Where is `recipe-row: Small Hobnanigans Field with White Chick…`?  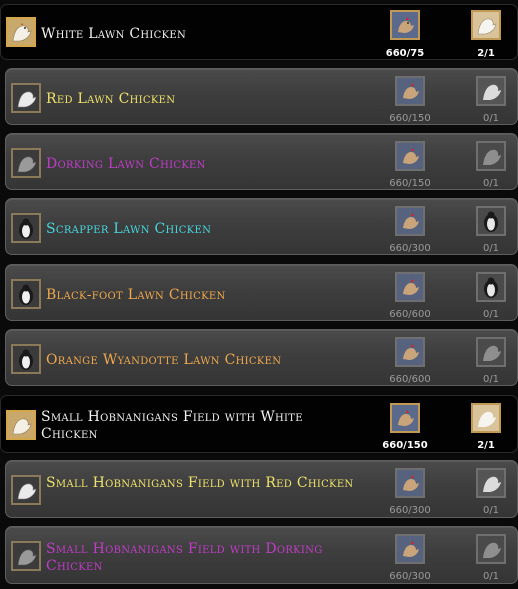 recipe-row: Small Hobnanigans Field with White Chick… is located at coordinates (259, 424).